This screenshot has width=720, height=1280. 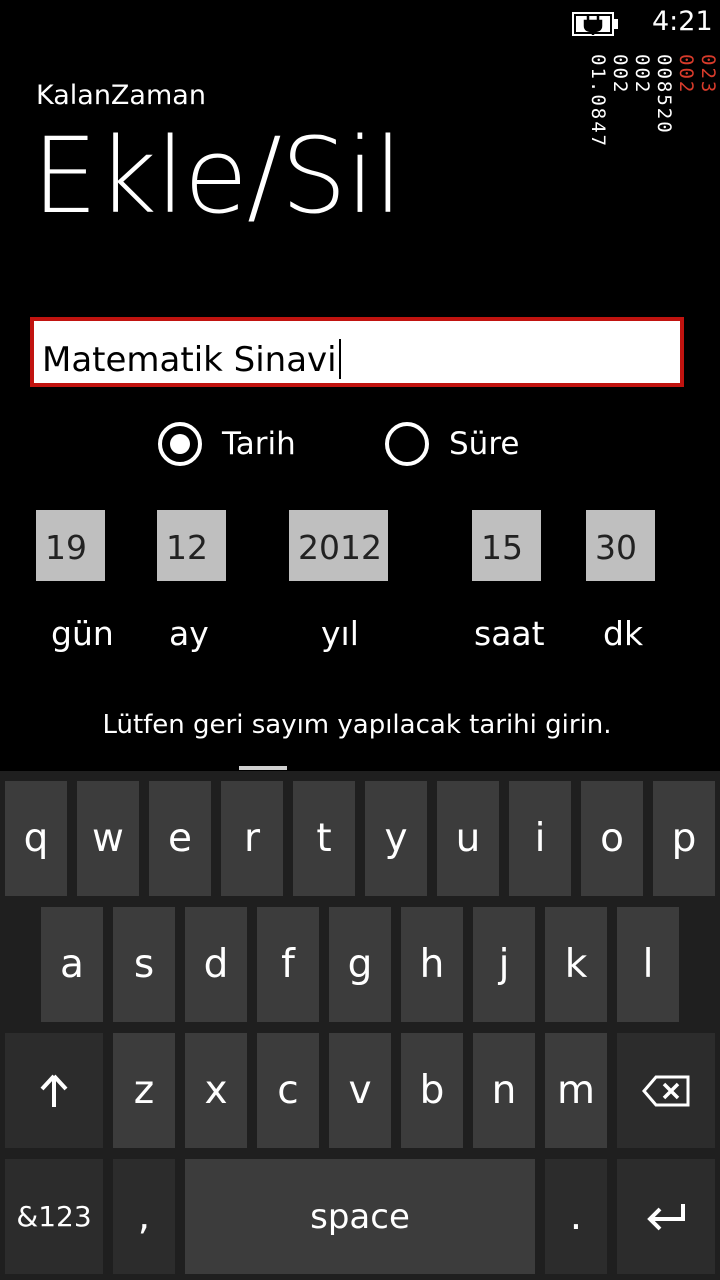 I want to click on minute-field: 30, so click(x=620, y=545).